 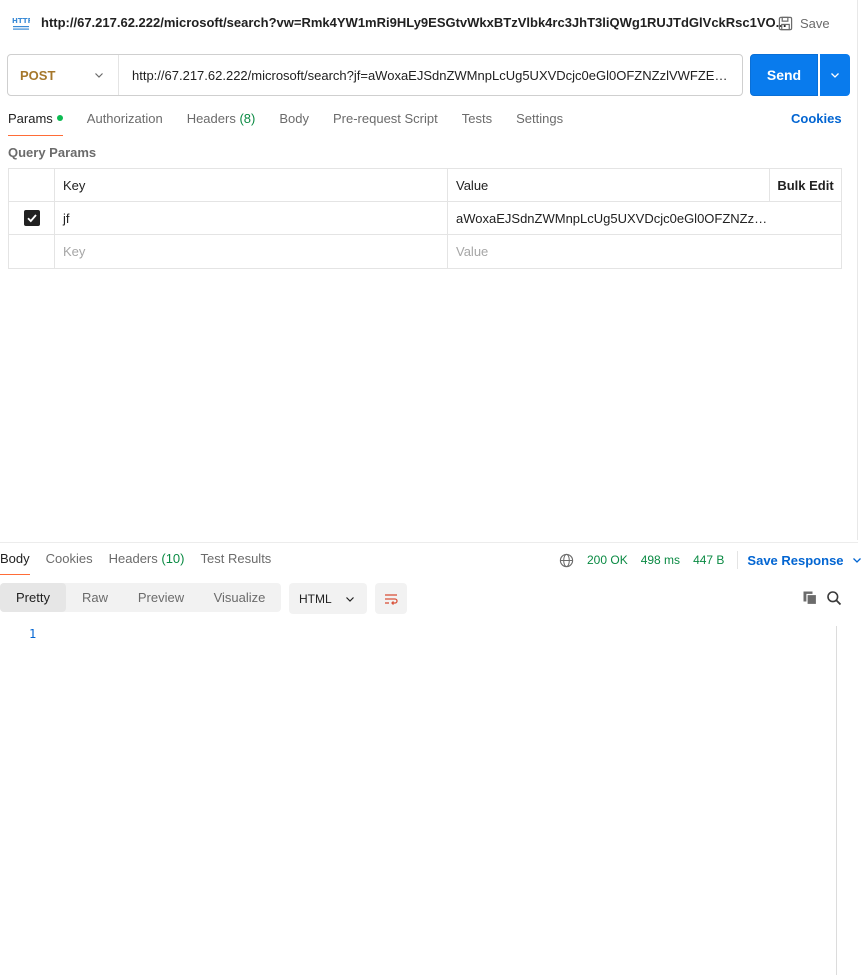 I want to click on view-mode-toggle: Pretty Raw Preview Visualize, so click(x=140, y=597).